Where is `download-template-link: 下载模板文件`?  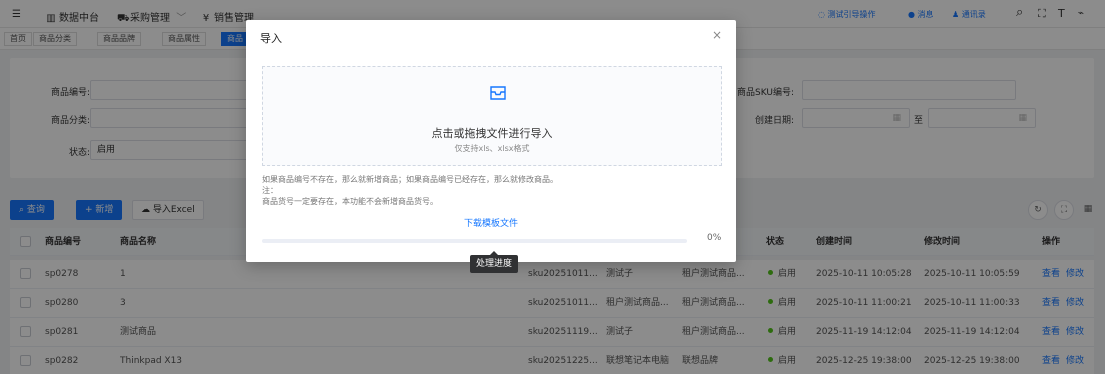
download-template-link: 下载模板文件 is located at coordinates (490, 224).